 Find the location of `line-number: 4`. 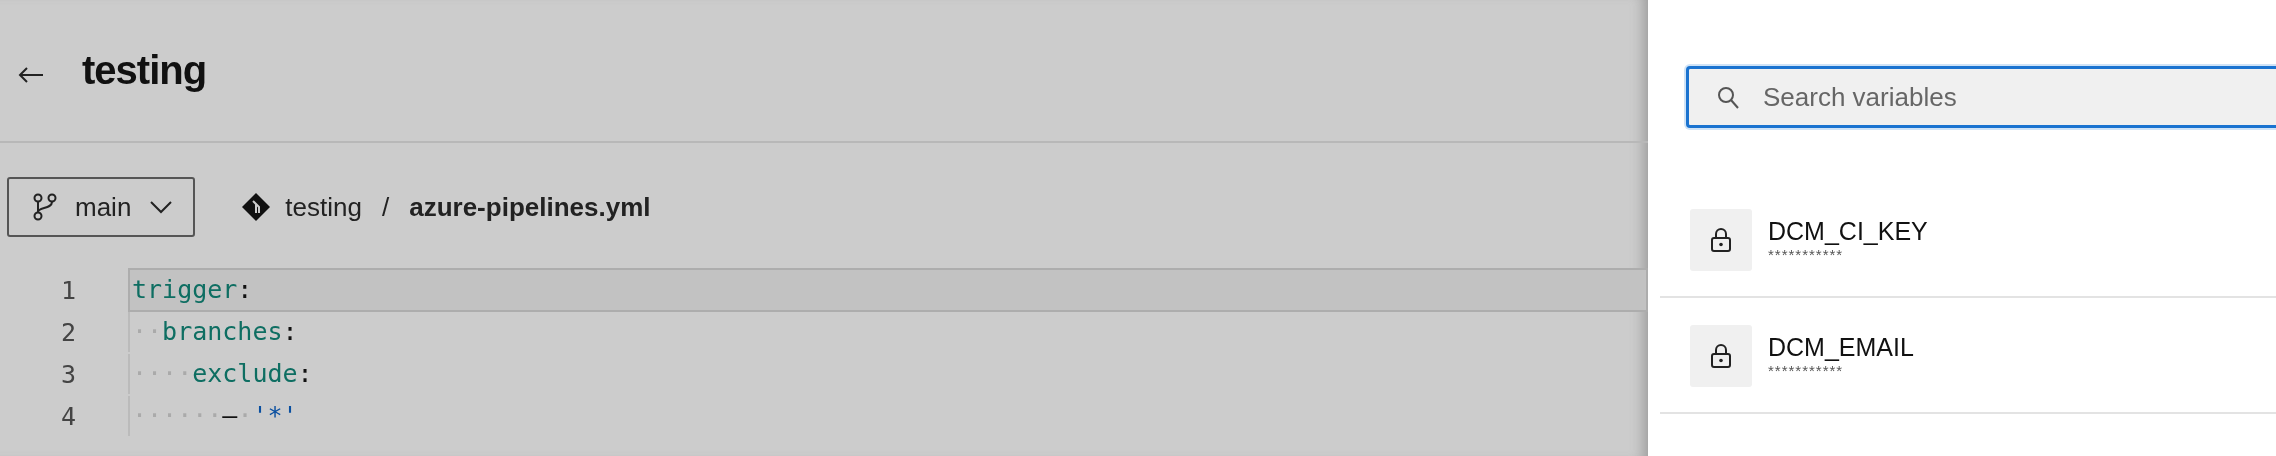

line-number: 4 is located at coordinates (67, 416).